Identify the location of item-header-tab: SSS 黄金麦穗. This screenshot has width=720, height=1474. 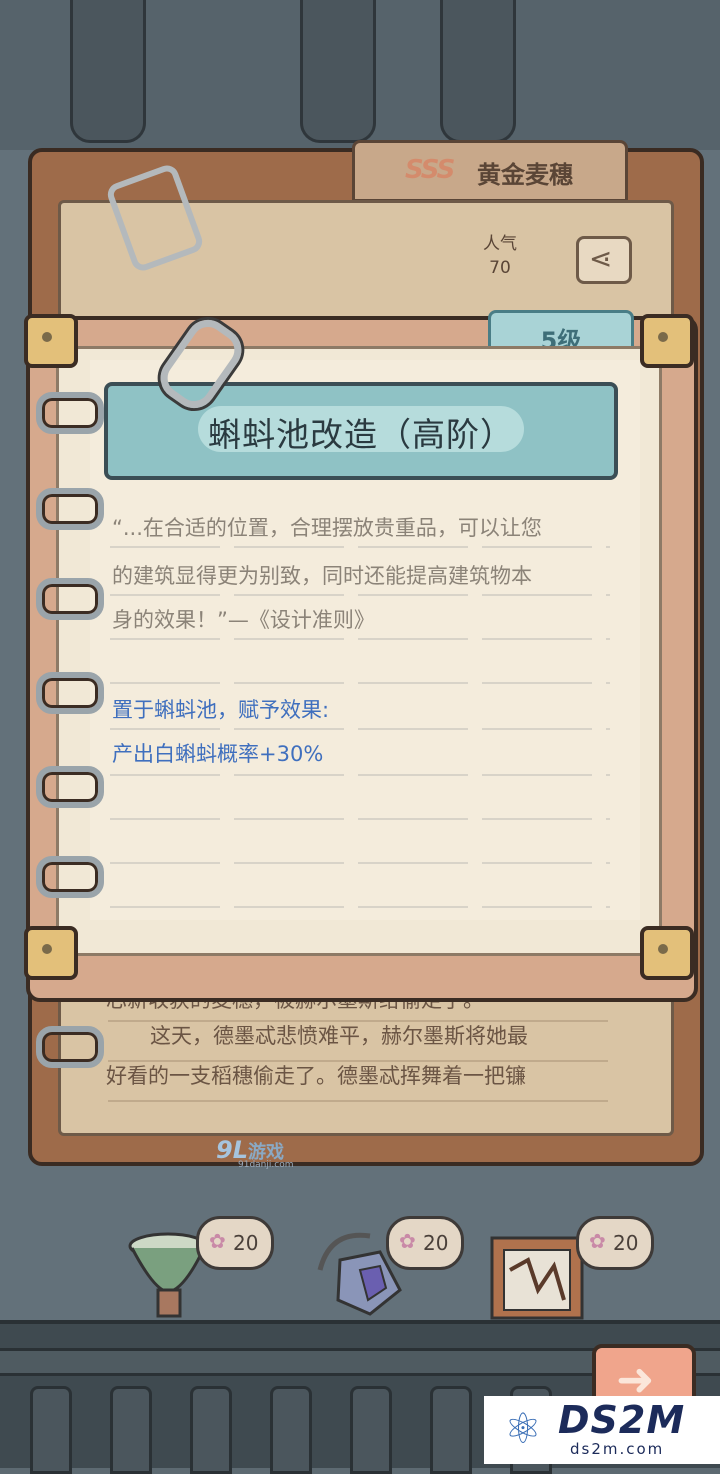
(490, 171).